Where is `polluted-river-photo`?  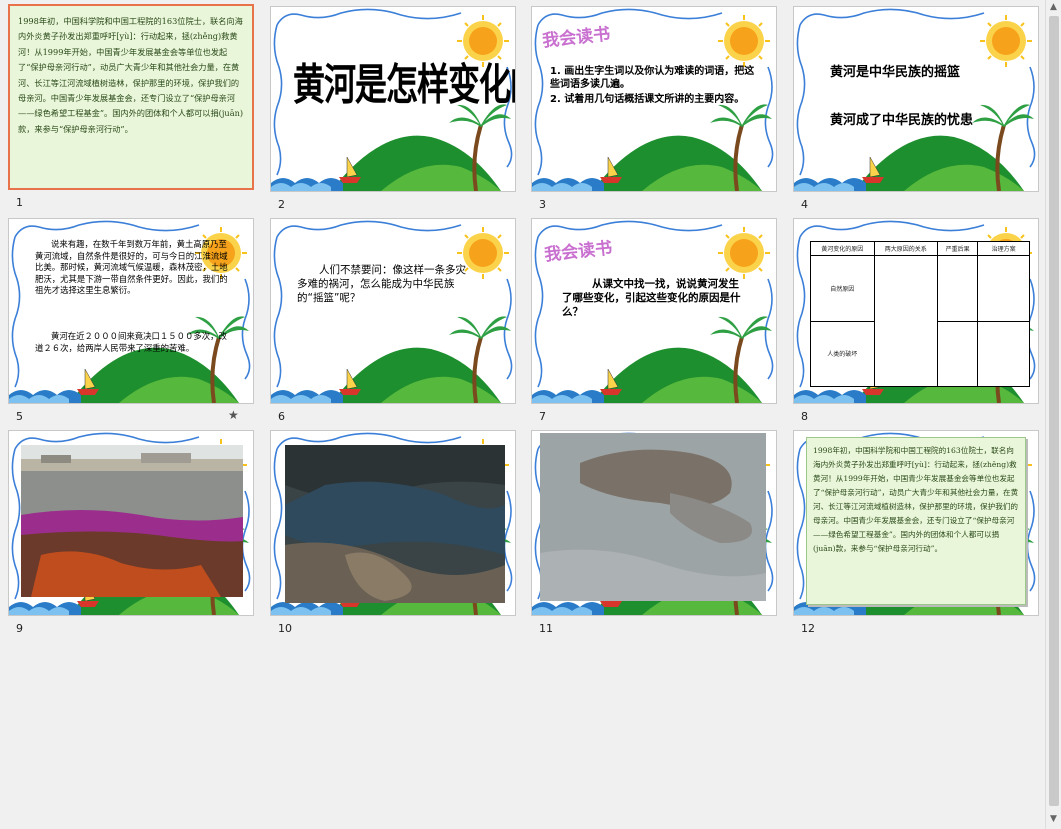
polluted-river-photo is located at coordinates (132, 521).